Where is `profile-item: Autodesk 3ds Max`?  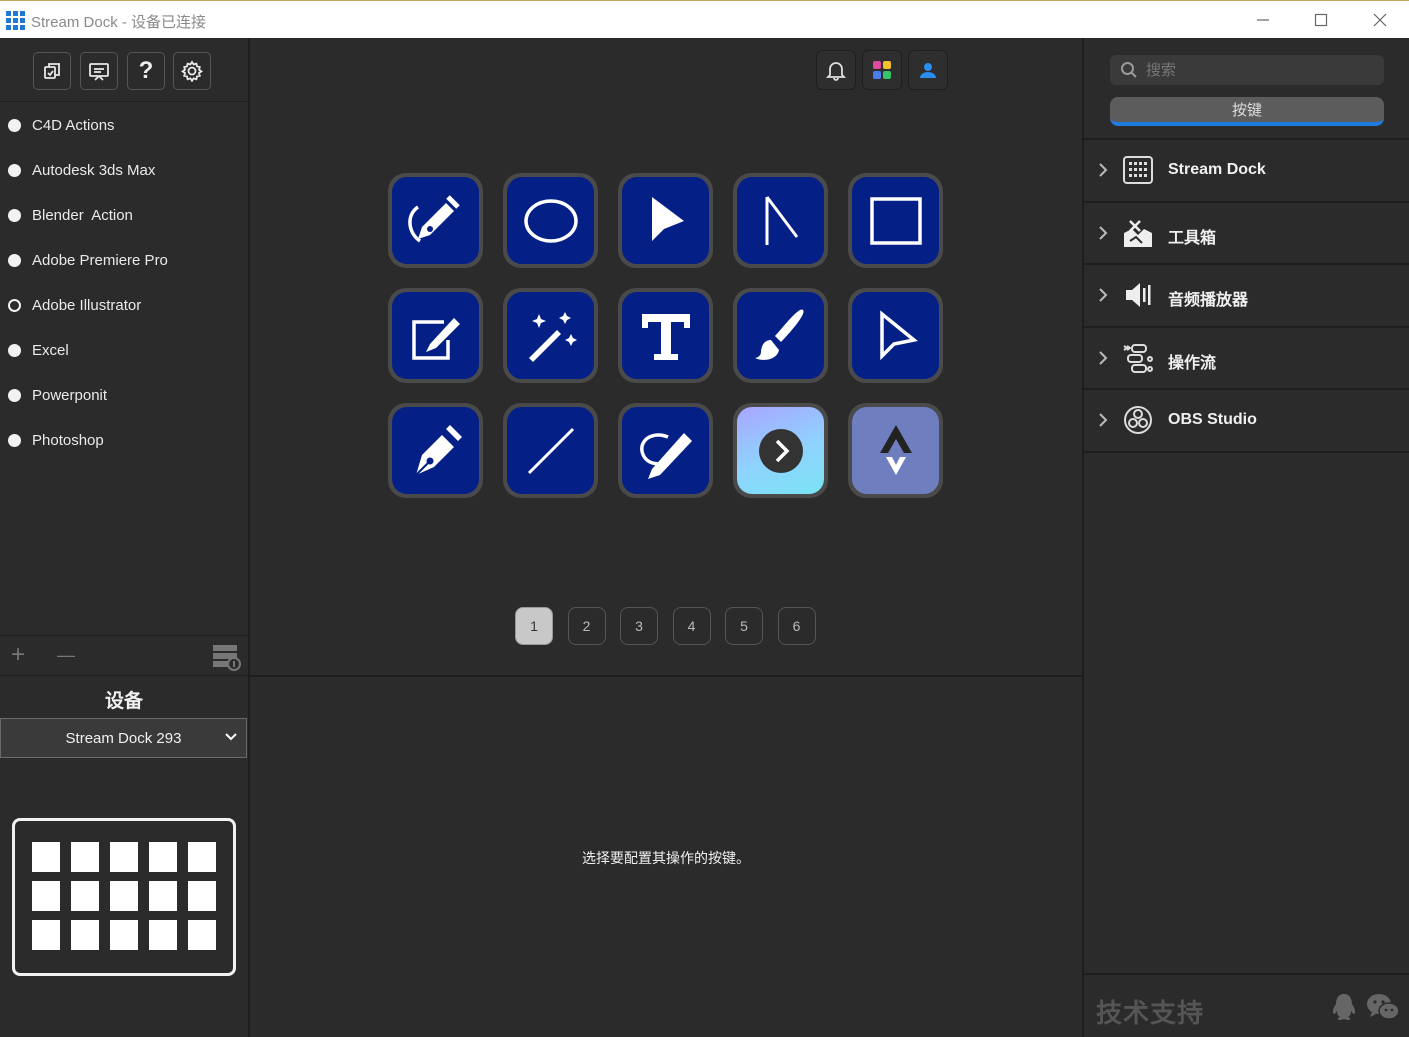 profile-item: Autodesk 3ds Max is located at coordinates (124, 170).